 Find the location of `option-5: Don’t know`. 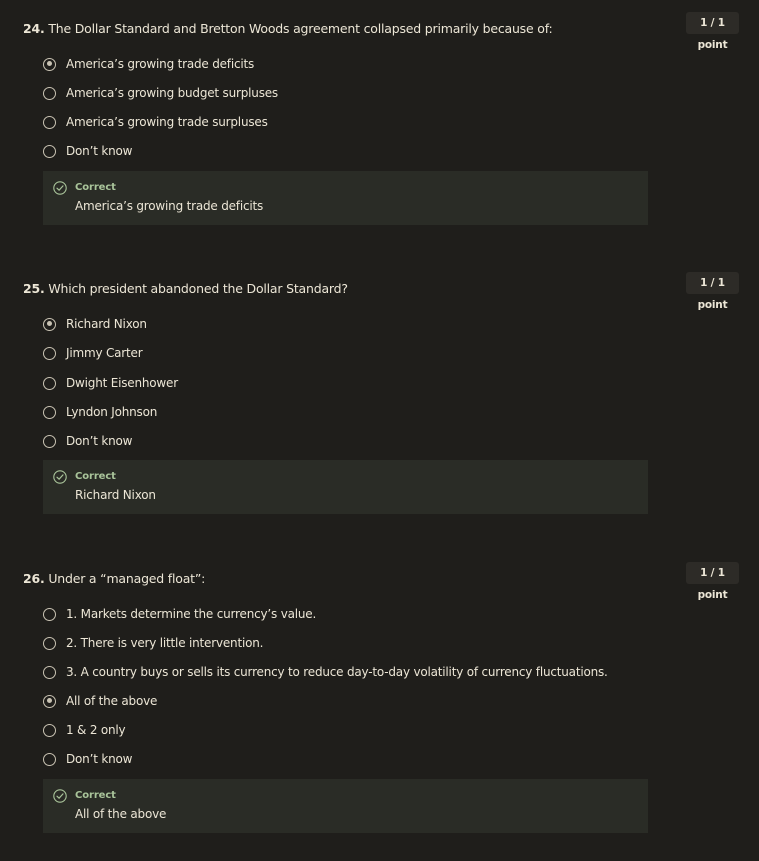

option-5: Don’t know is located at coordinates (87, 441).